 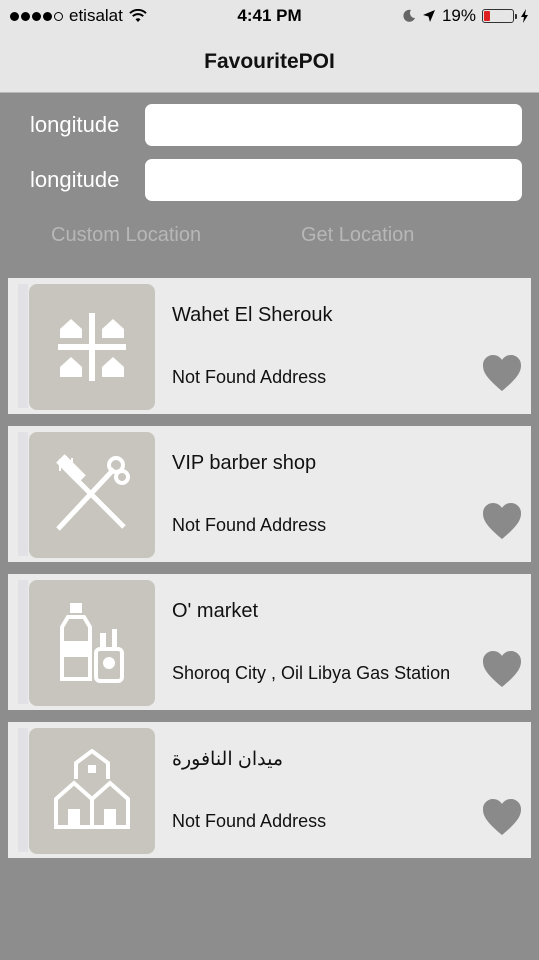 I want to click on get-location-button: Get Location, so click(x=357, y=235).